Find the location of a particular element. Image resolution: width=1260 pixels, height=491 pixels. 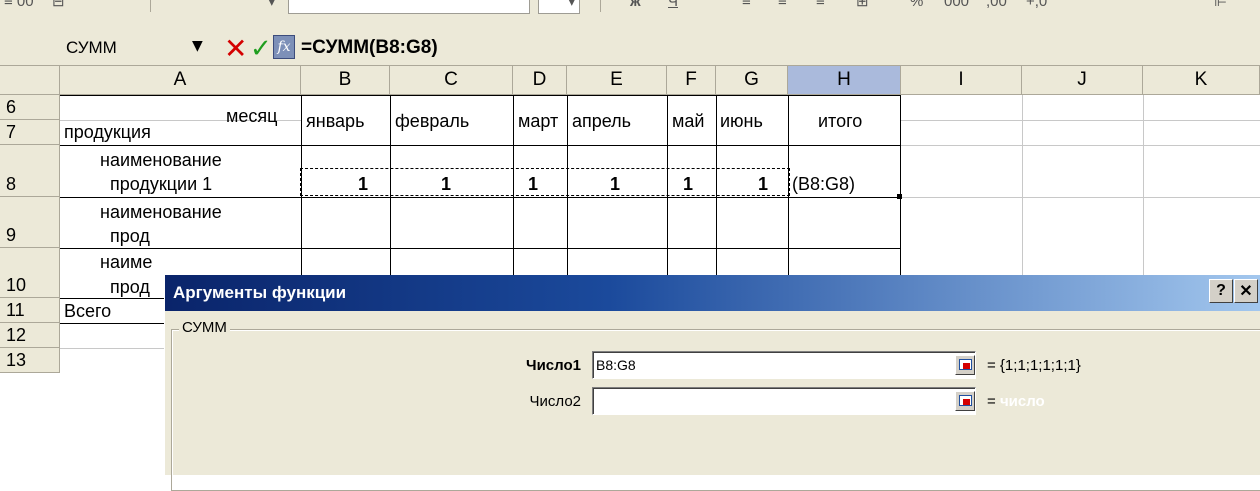

decrease-decimal-button: ,00 is located at coordinates (996, 6).